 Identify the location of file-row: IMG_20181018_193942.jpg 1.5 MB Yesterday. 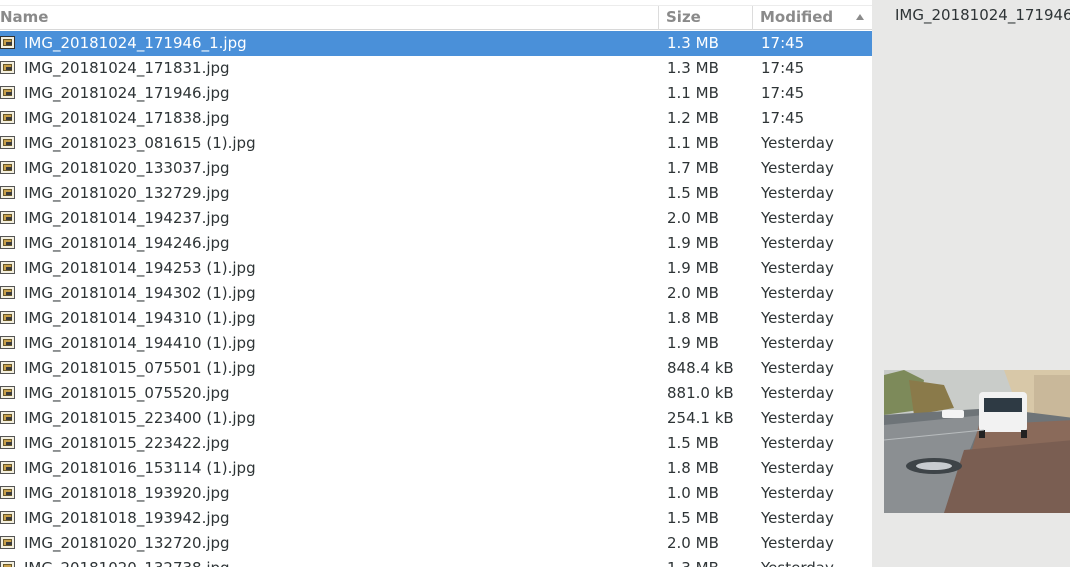
(436, 518).